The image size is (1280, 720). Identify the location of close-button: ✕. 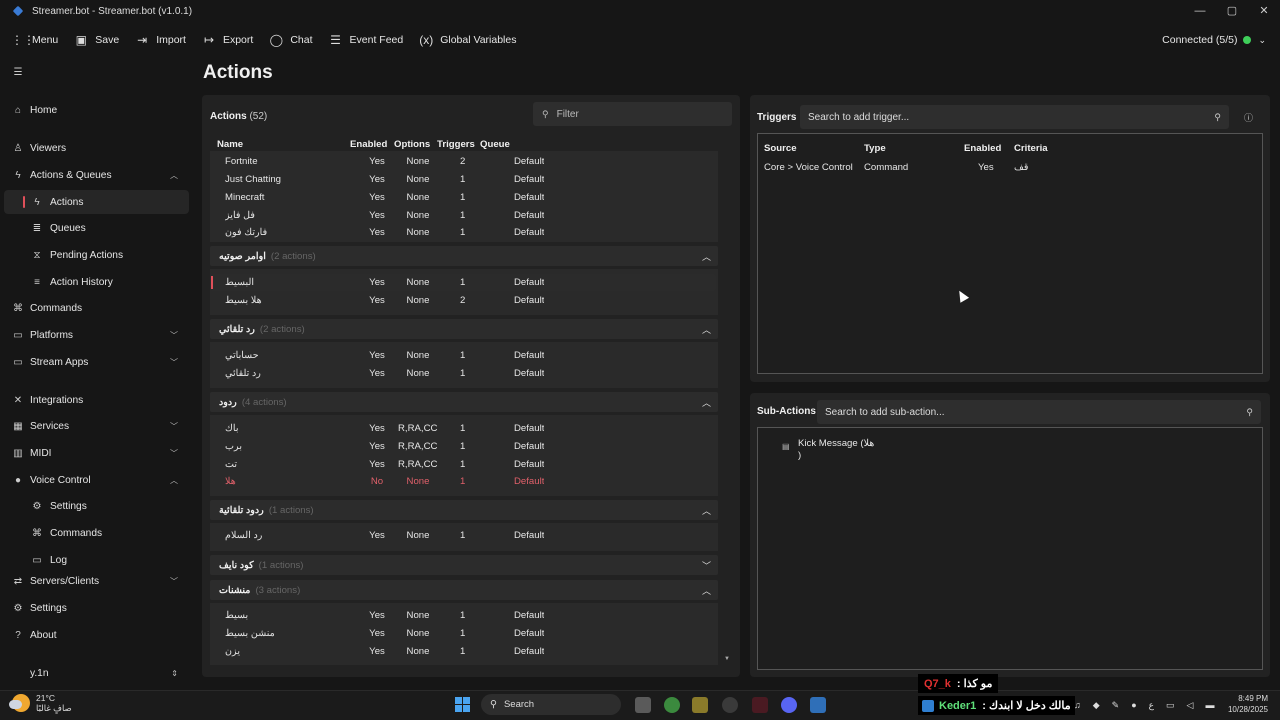
(1264, 11).